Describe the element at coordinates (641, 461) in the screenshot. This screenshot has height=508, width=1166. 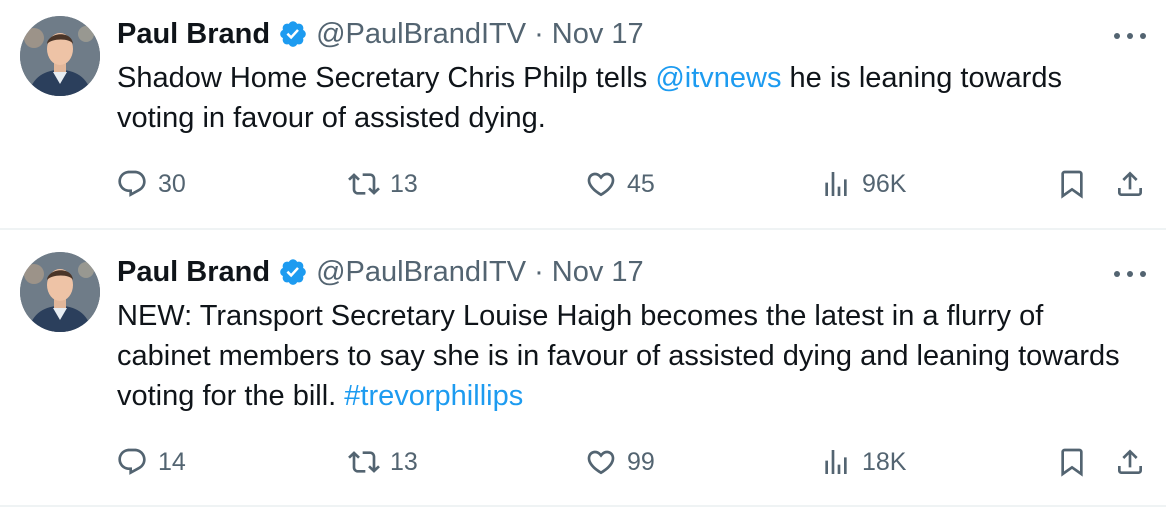
I see `like-count: 99` at that location.